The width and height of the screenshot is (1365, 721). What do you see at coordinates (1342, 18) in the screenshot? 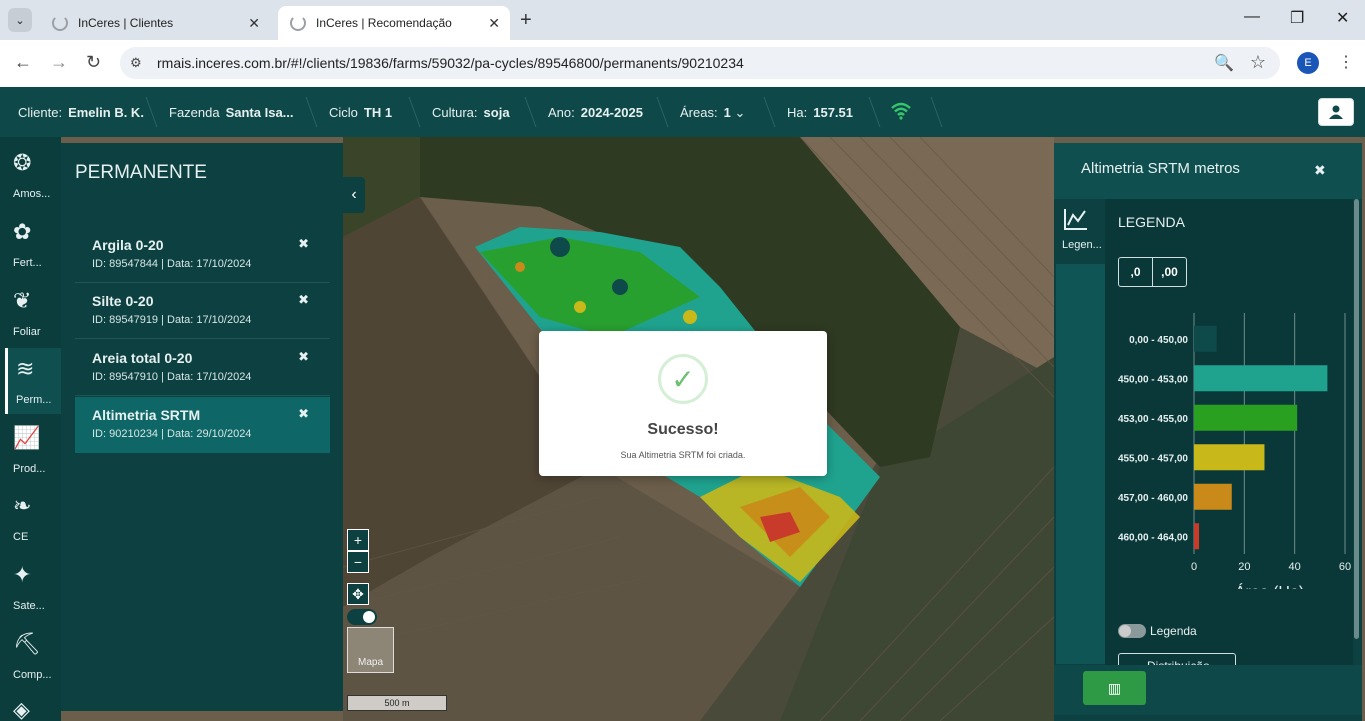
I see `close-window-button: ✕` at bounding box center [1342, 18].